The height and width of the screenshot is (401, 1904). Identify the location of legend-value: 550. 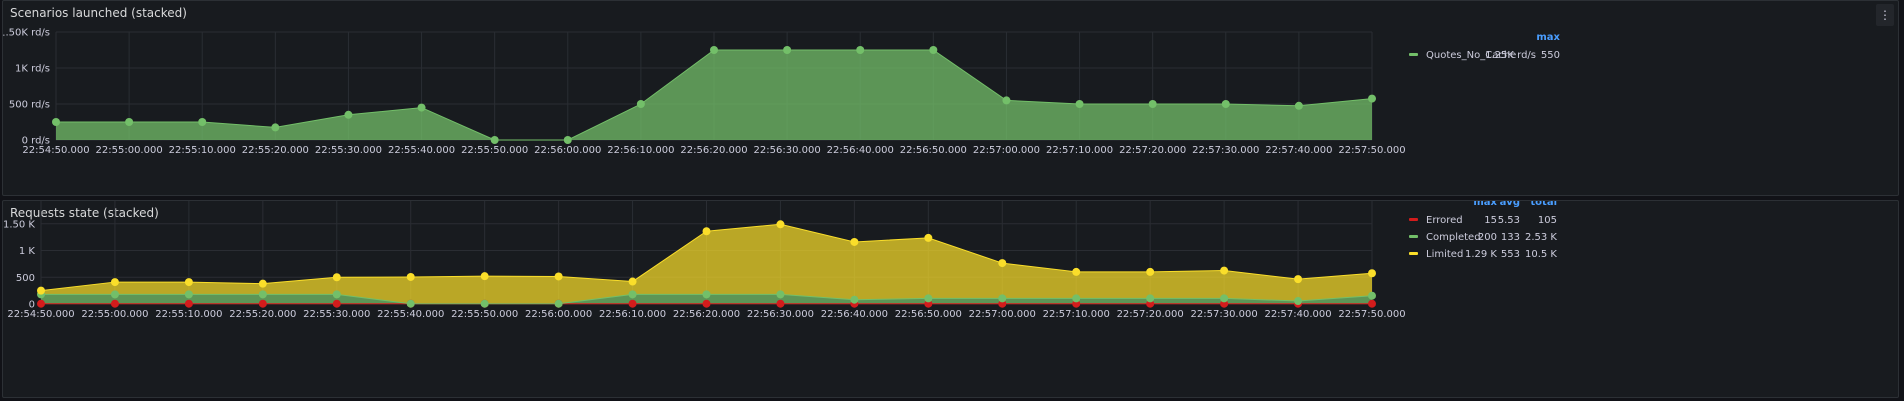
(1550, 55).